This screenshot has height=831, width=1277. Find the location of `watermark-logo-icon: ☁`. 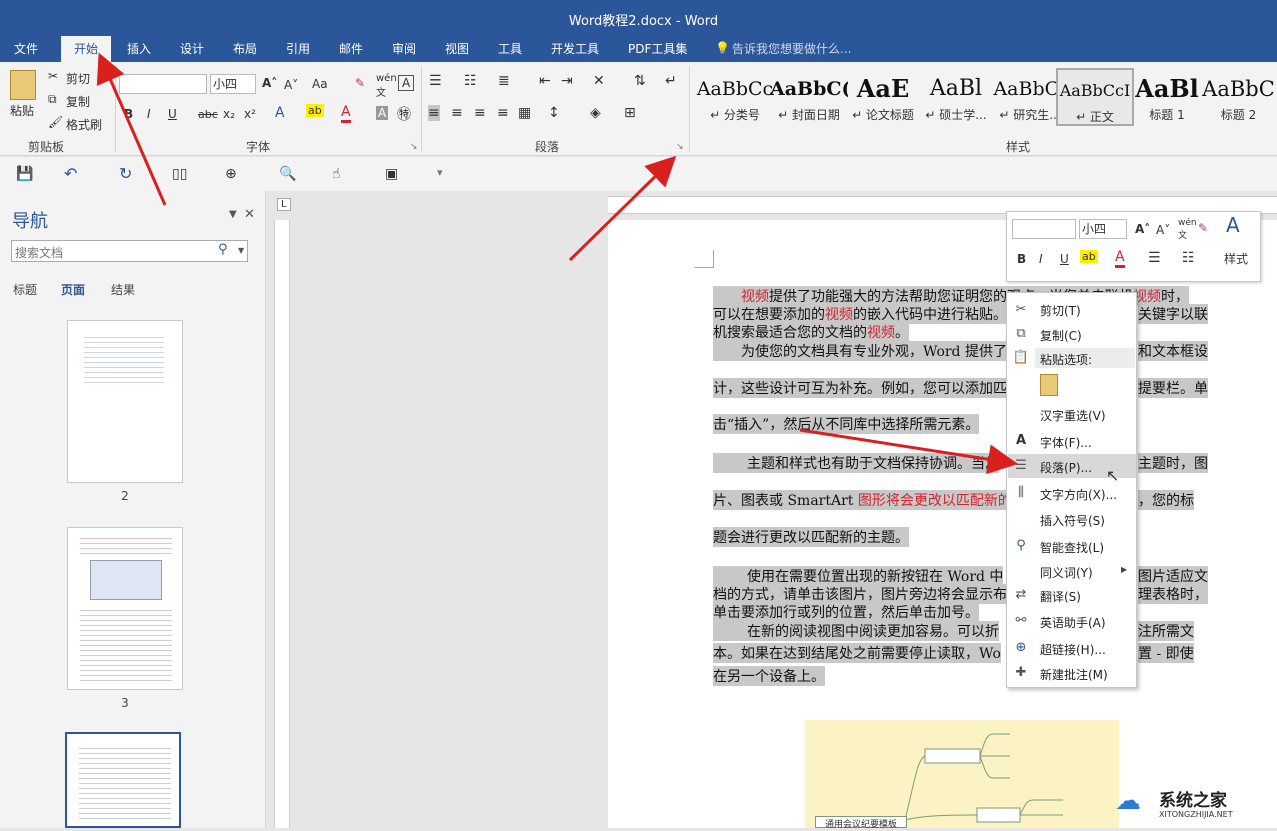

watermark-logo-icon: ☁ is located at coordinates (1128, 801).